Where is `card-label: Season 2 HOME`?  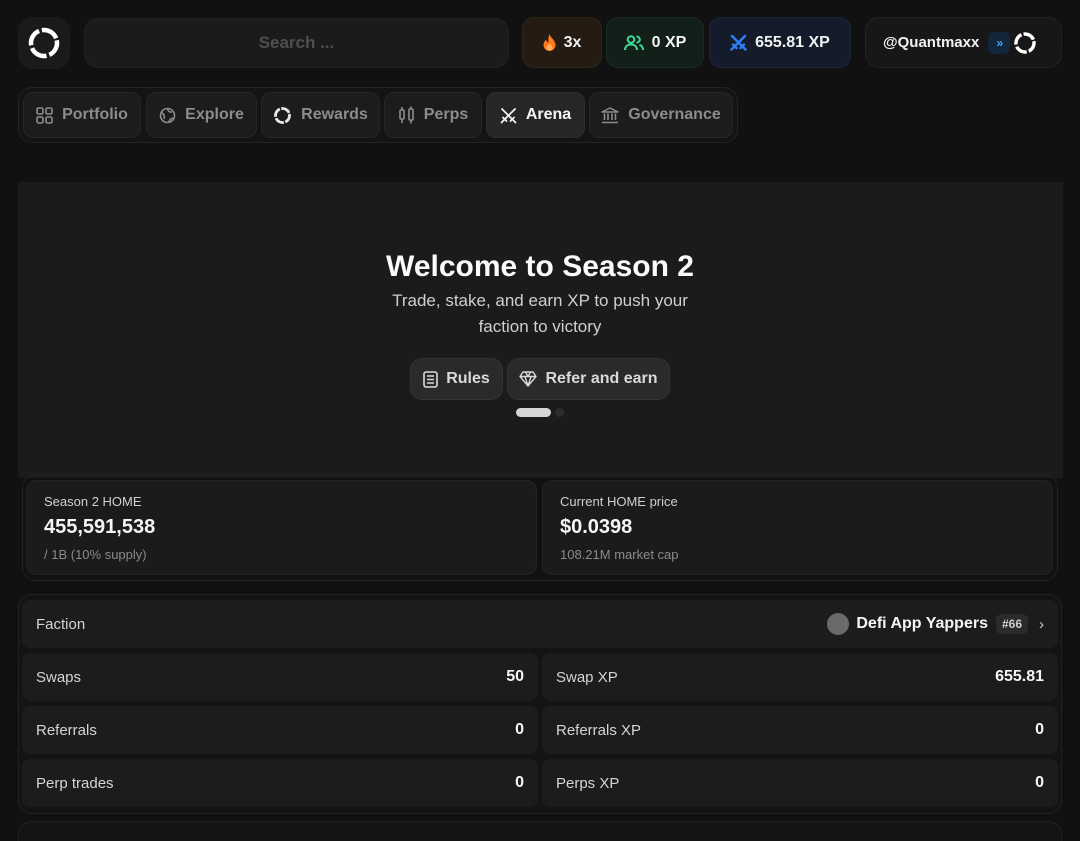
card-label: Season 2 HOME is located at coordinates (93, 501).